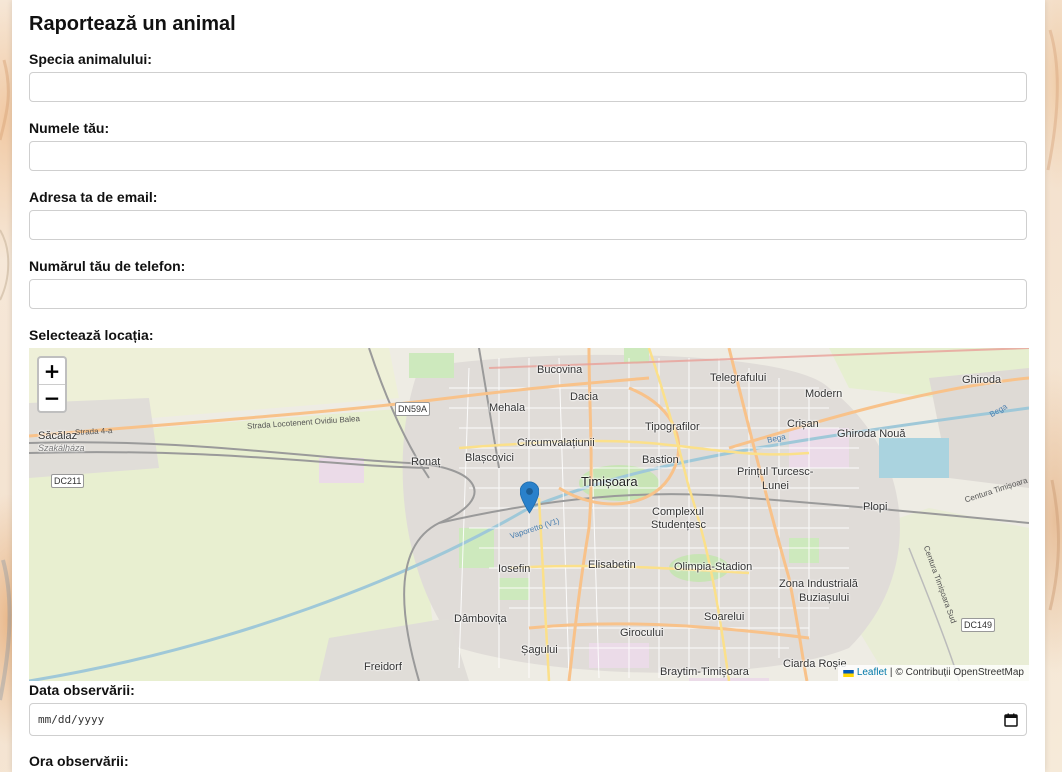  What do you see at coordinates (660, 460) in the screenshot?
I see `map-label-bastion: Bastion` at bounding box center [660, 460].